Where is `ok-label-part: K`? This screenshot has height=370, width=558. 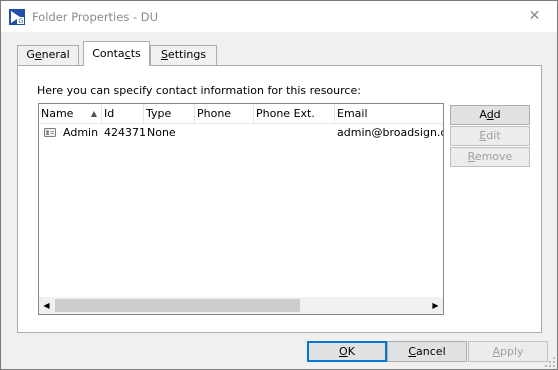 ok-label-part: K is located at coordinates (351, 351).